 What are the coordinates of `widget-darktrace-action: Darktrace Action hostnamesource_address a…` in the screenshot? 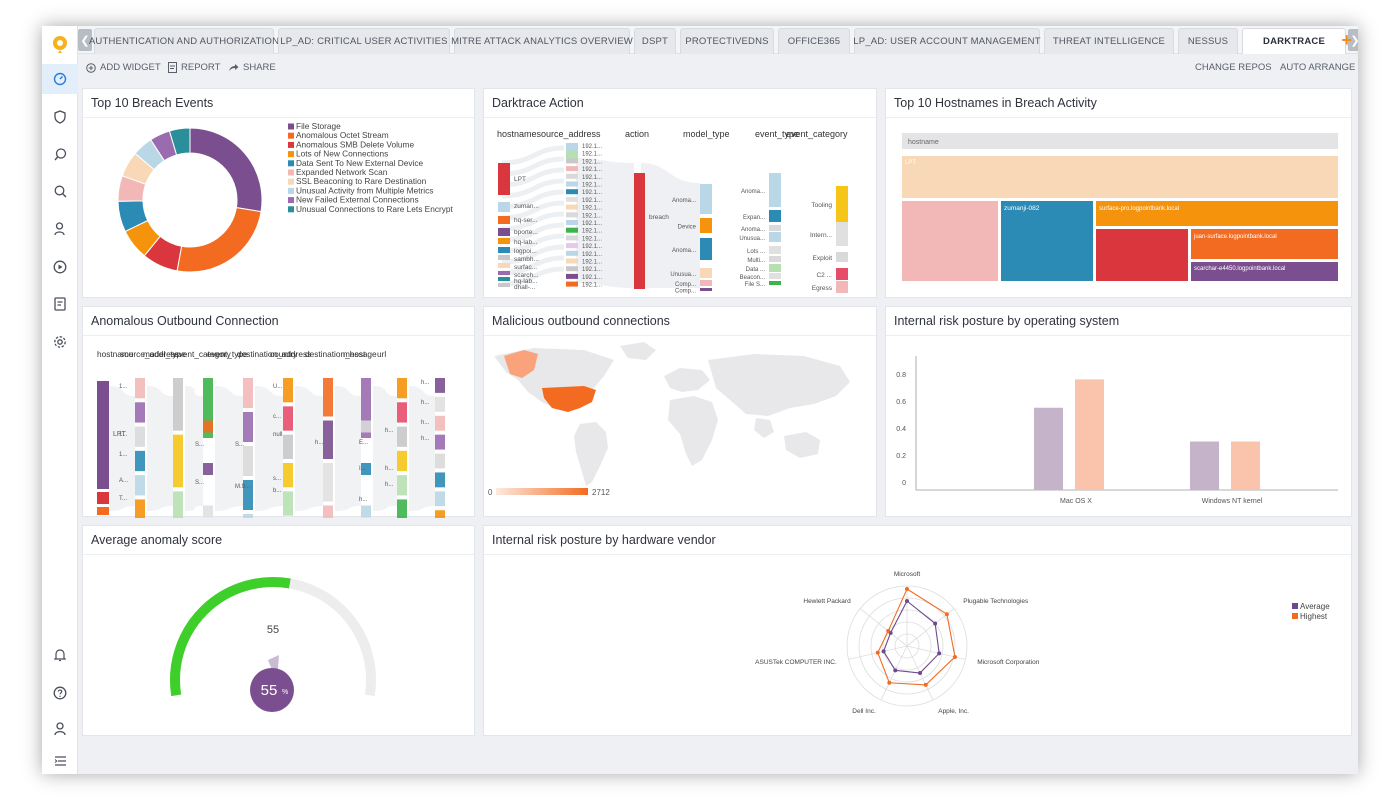 It's located at (680, 193).